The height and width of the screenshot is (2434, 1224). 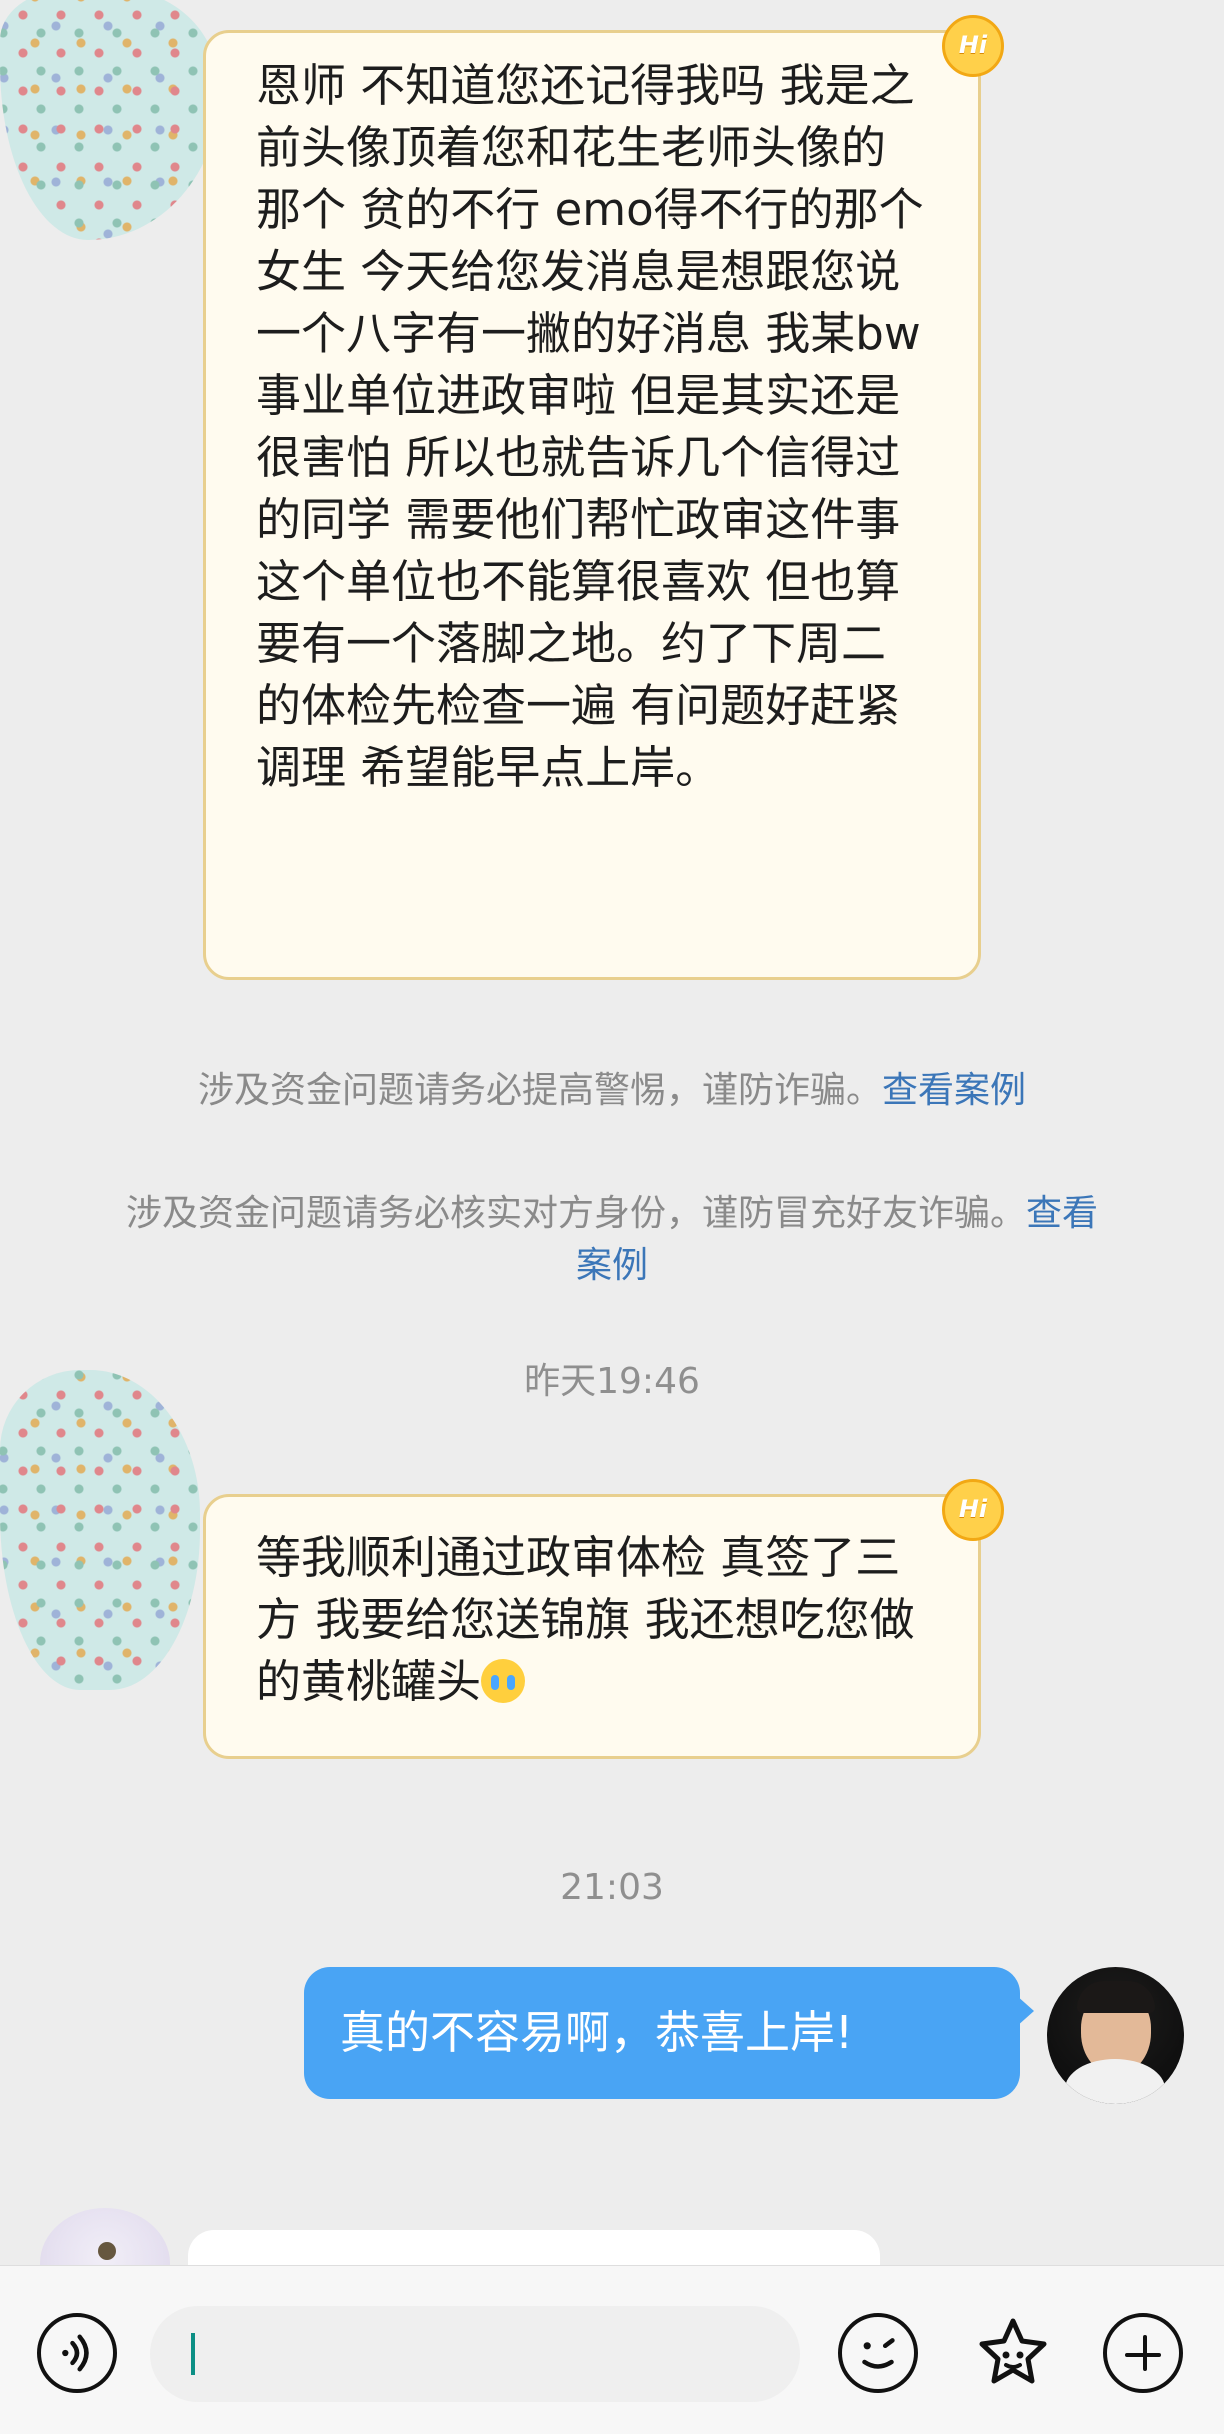 I want to click on identity-notice-text: 涉及资金问题请务必核实对方身份，谨防冒充好友诈骗。, so click(x=575, y=1213).